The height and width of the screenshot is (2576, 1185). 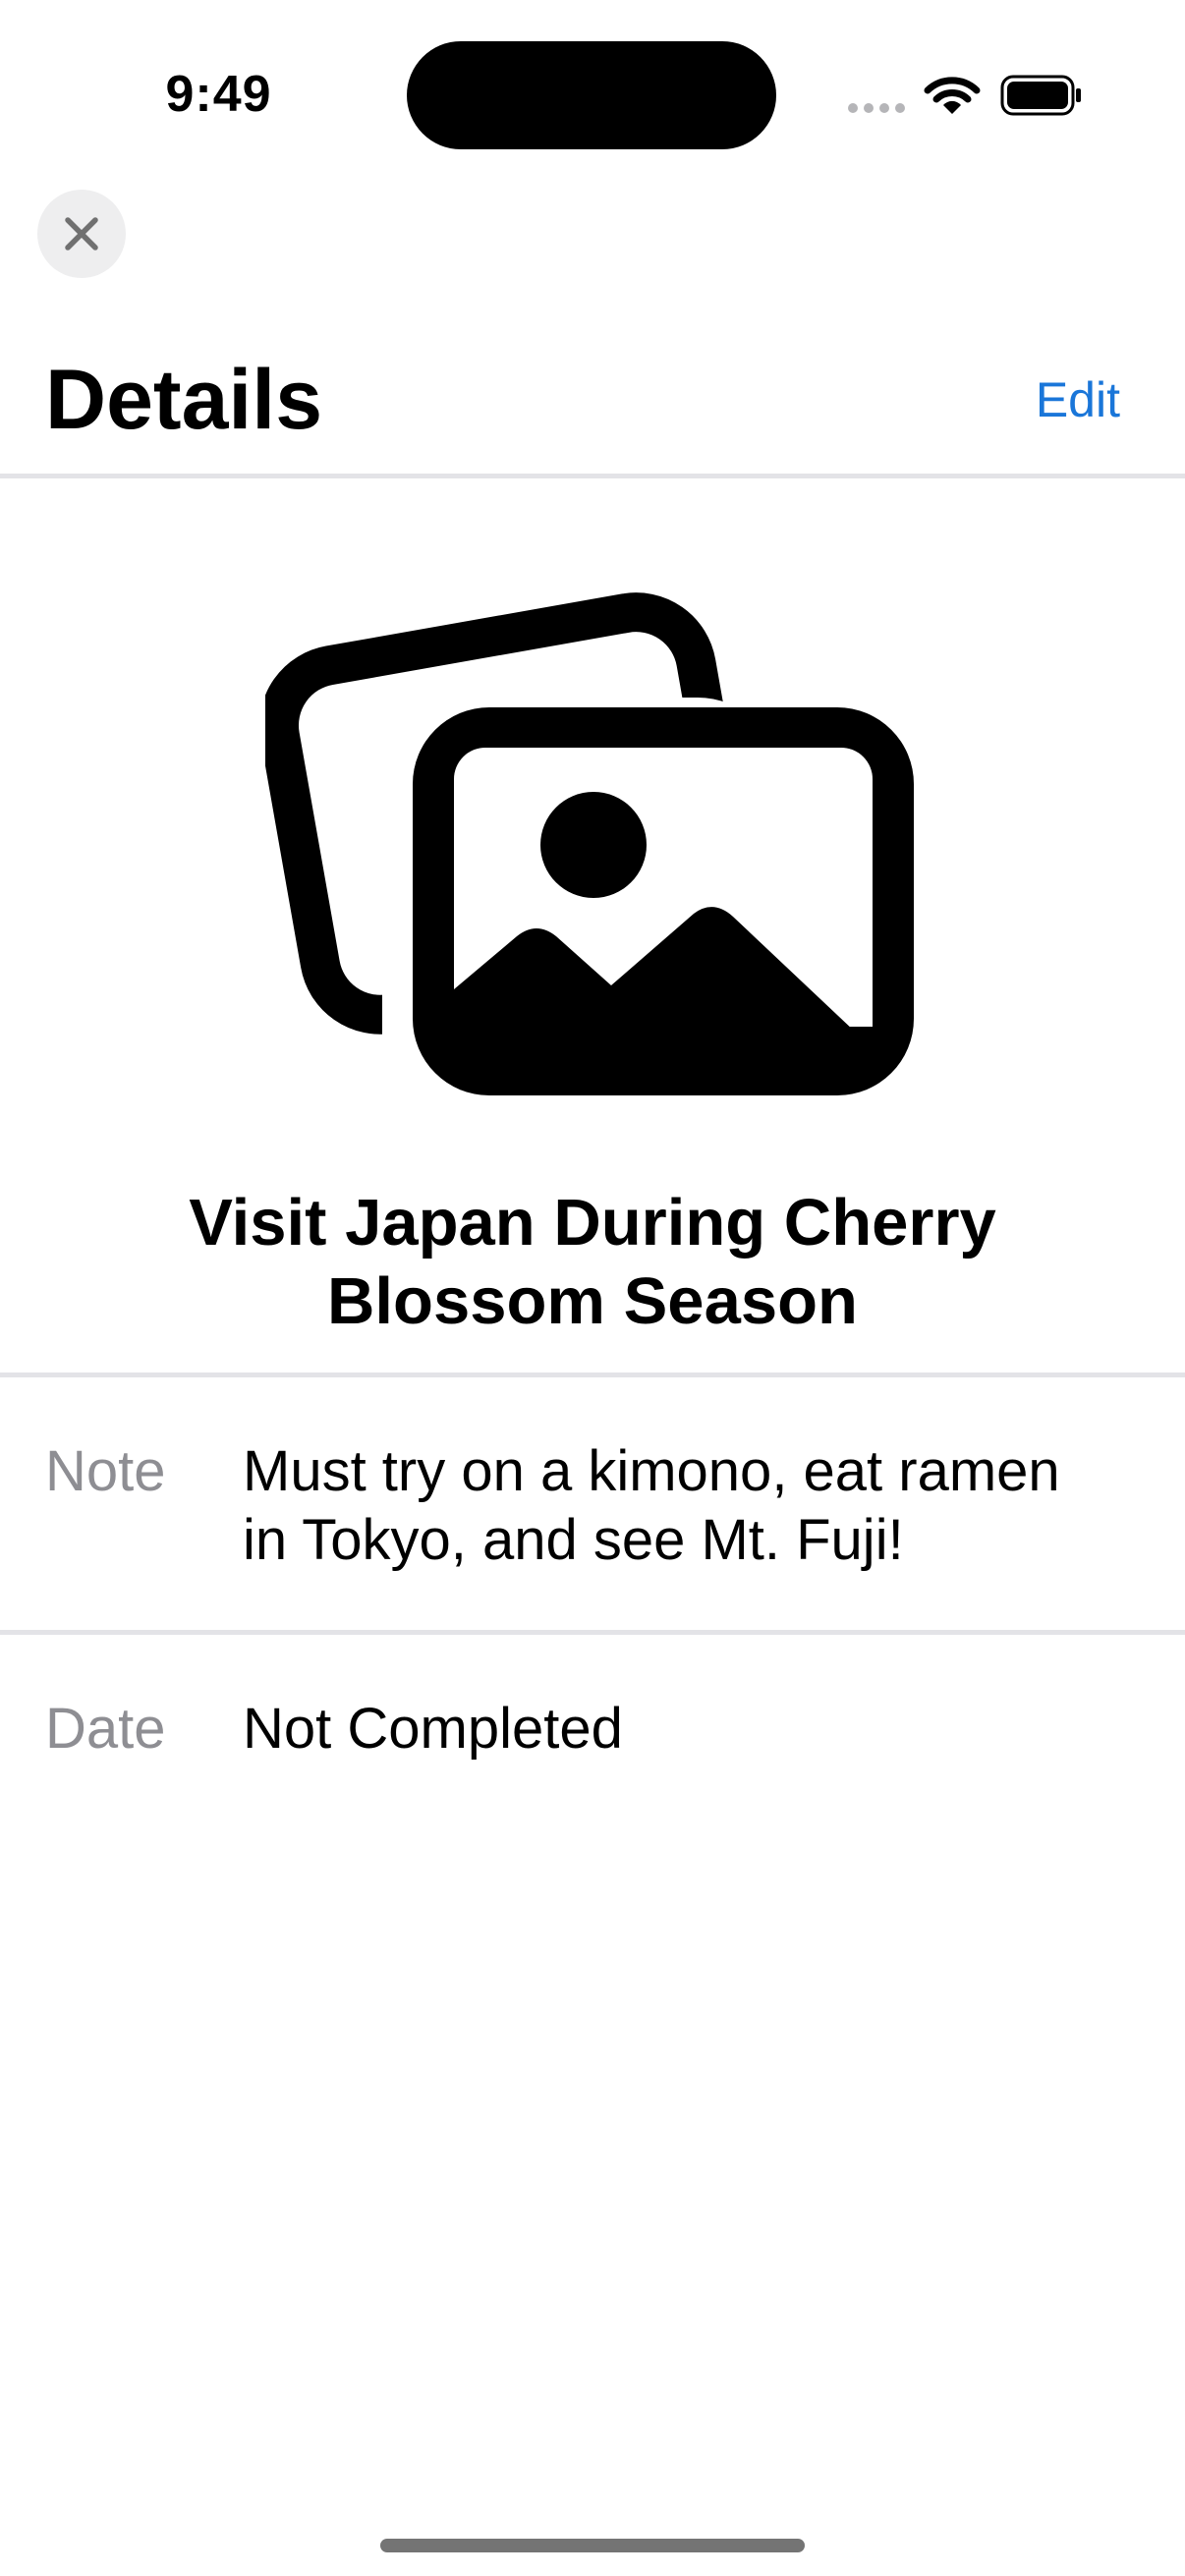 What do you see at coordinates (184, 400) in the screenshot?
I see `page-title: Details` at bounding box center [184, 400].